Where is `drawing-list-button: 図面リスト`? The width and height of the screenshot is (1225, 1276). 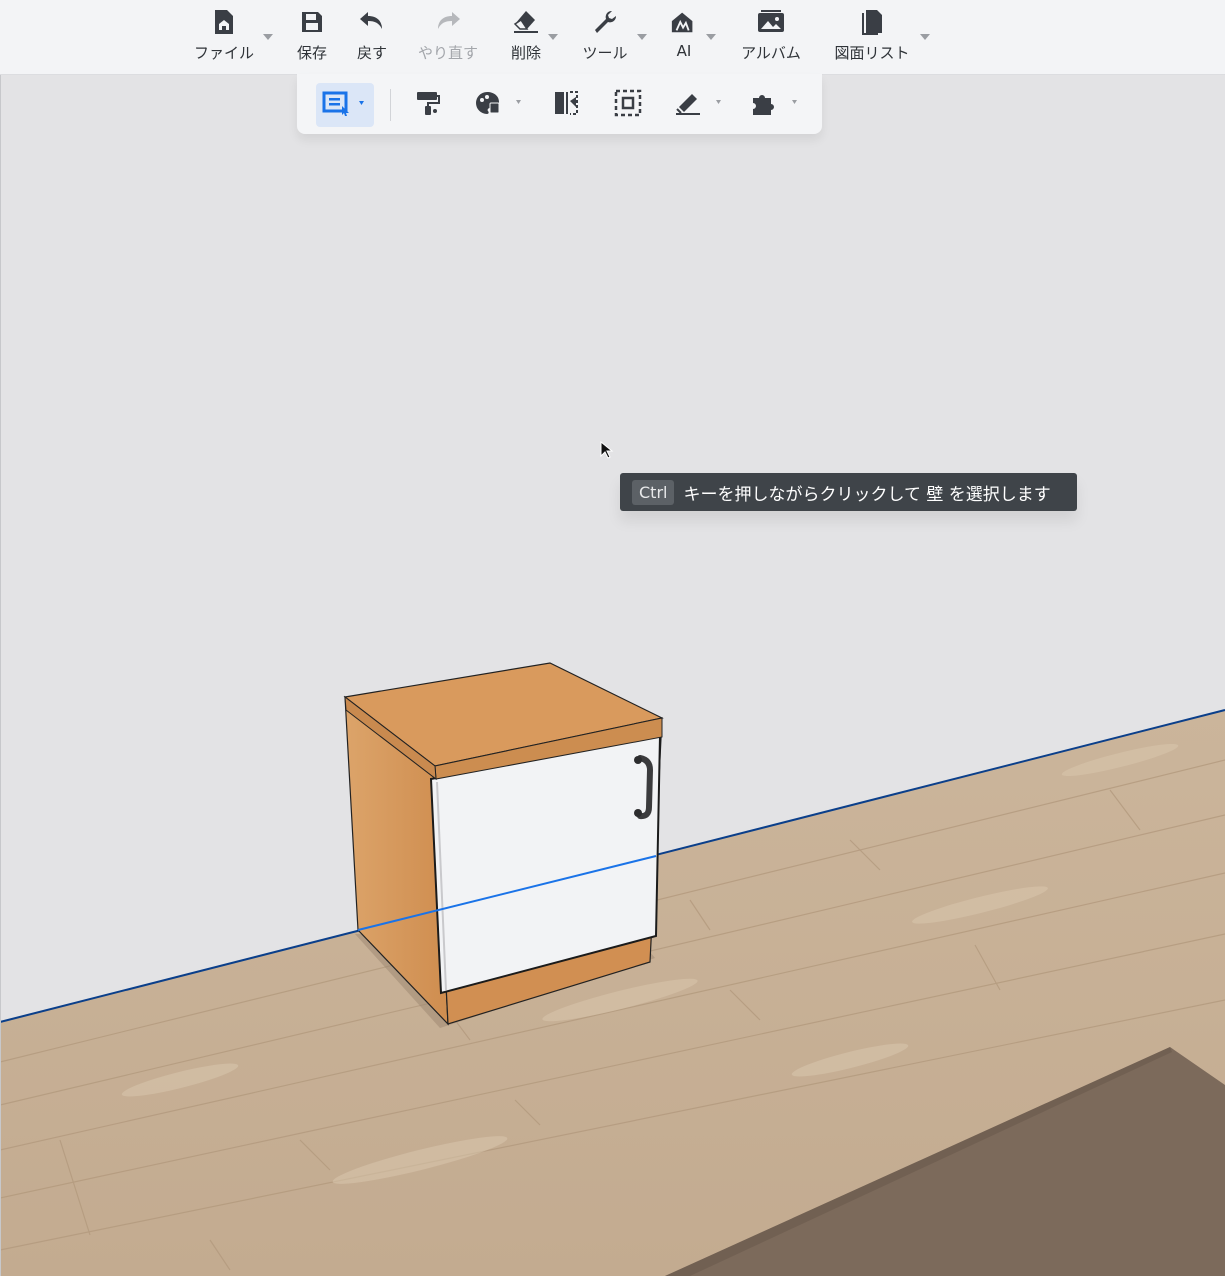
drawing-list-button: 図面リスト is located at coordinates (872, 38).